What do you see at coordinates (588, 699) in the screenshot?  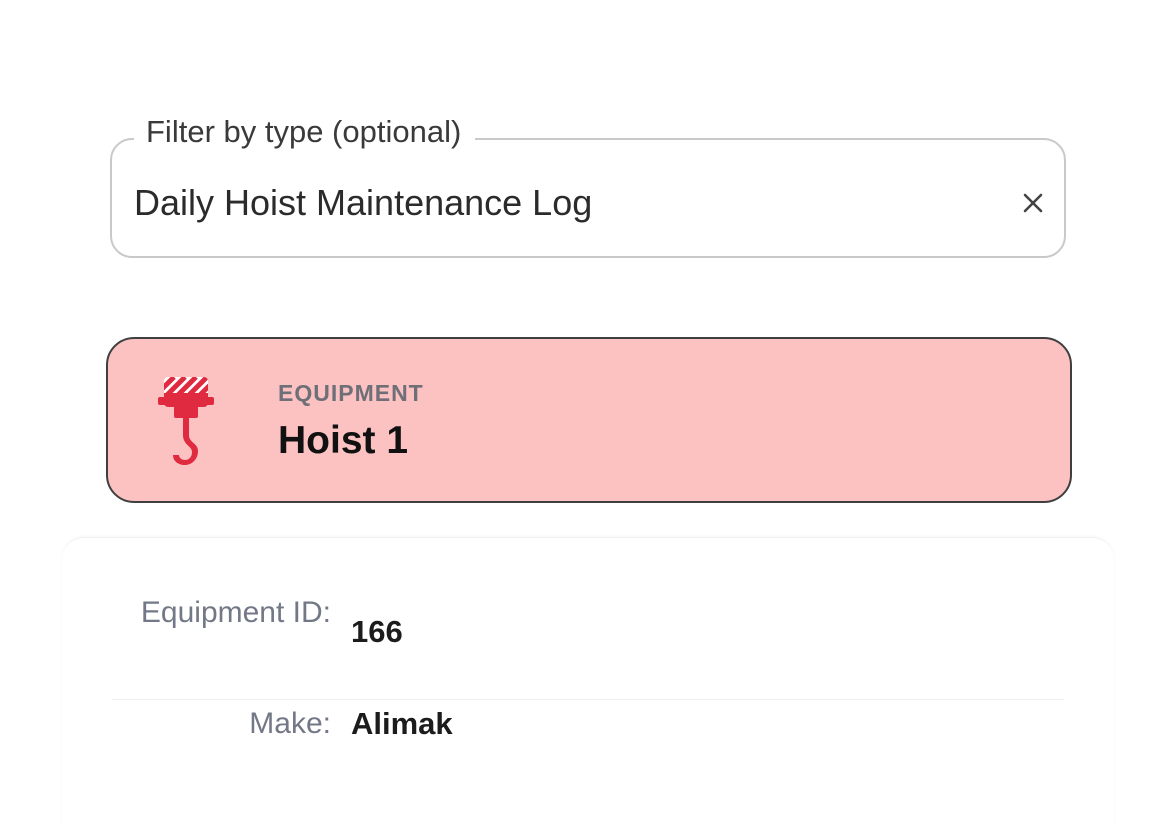 I see `detail-divider` at bounding box center [588, 699].